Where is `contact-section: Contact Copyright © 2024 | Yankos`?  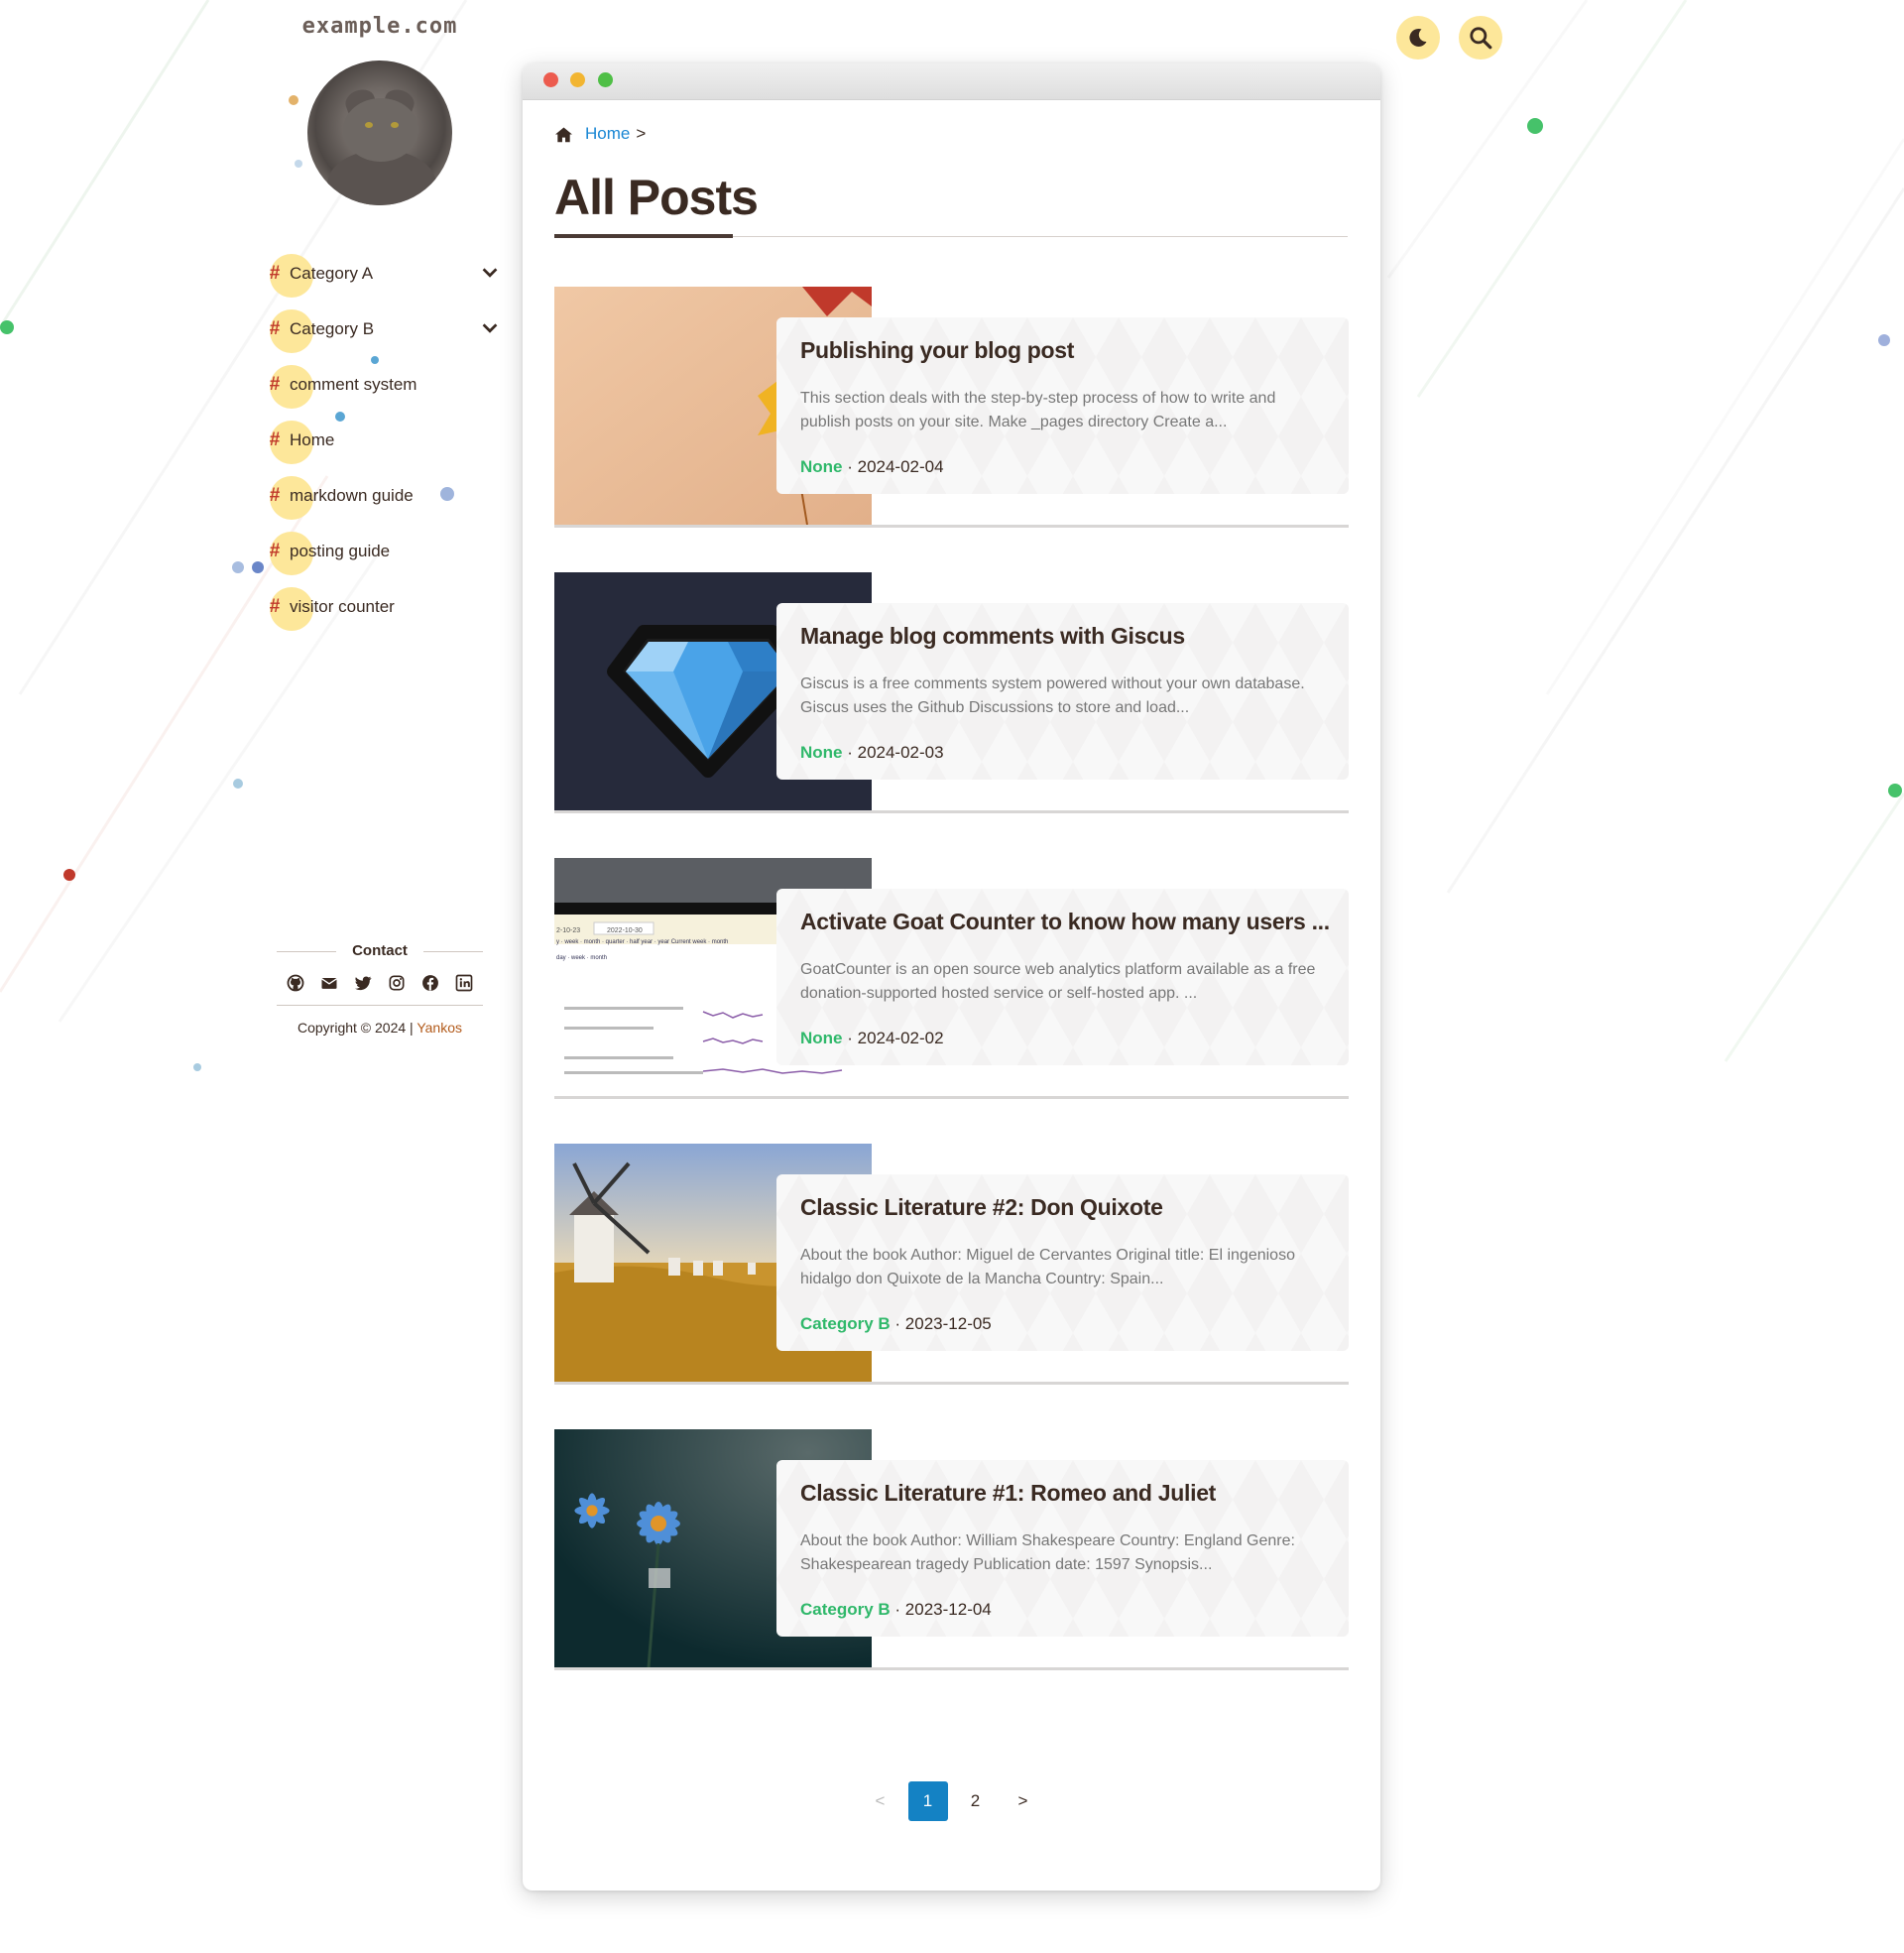
contact-section: Contact Copyright © 2024 | Yankos is located at coordinates (380, 989).